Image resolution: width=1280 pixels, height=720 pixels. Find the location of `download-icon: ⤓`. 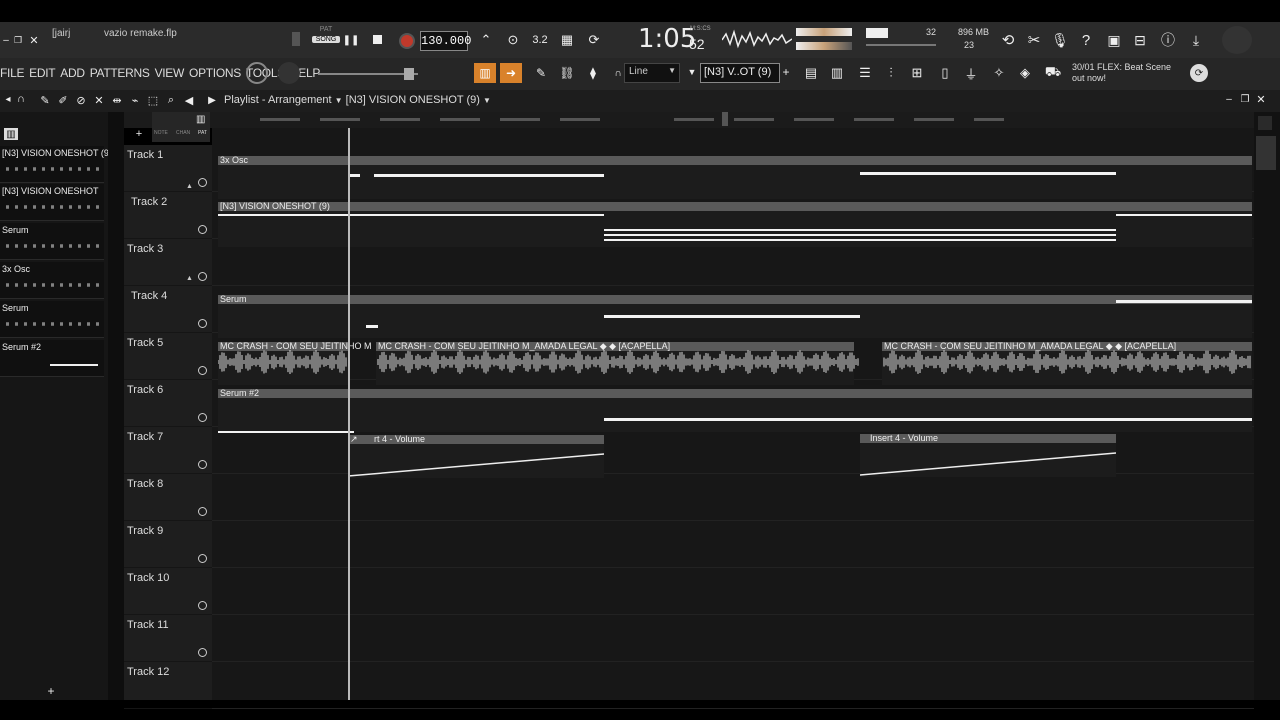

download-icon: ⤓ is located at coordinates (1196, 40).